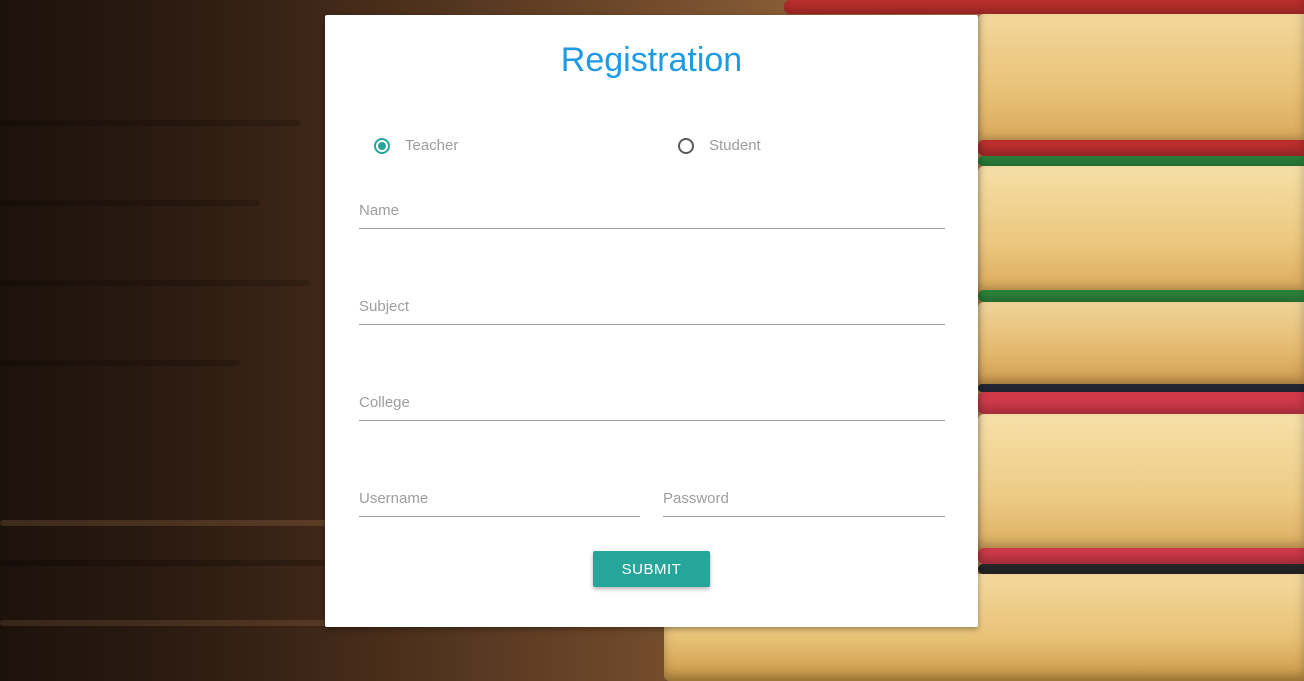 The image size is (1304, 681). I want to click on password-input, so click(804, 498).